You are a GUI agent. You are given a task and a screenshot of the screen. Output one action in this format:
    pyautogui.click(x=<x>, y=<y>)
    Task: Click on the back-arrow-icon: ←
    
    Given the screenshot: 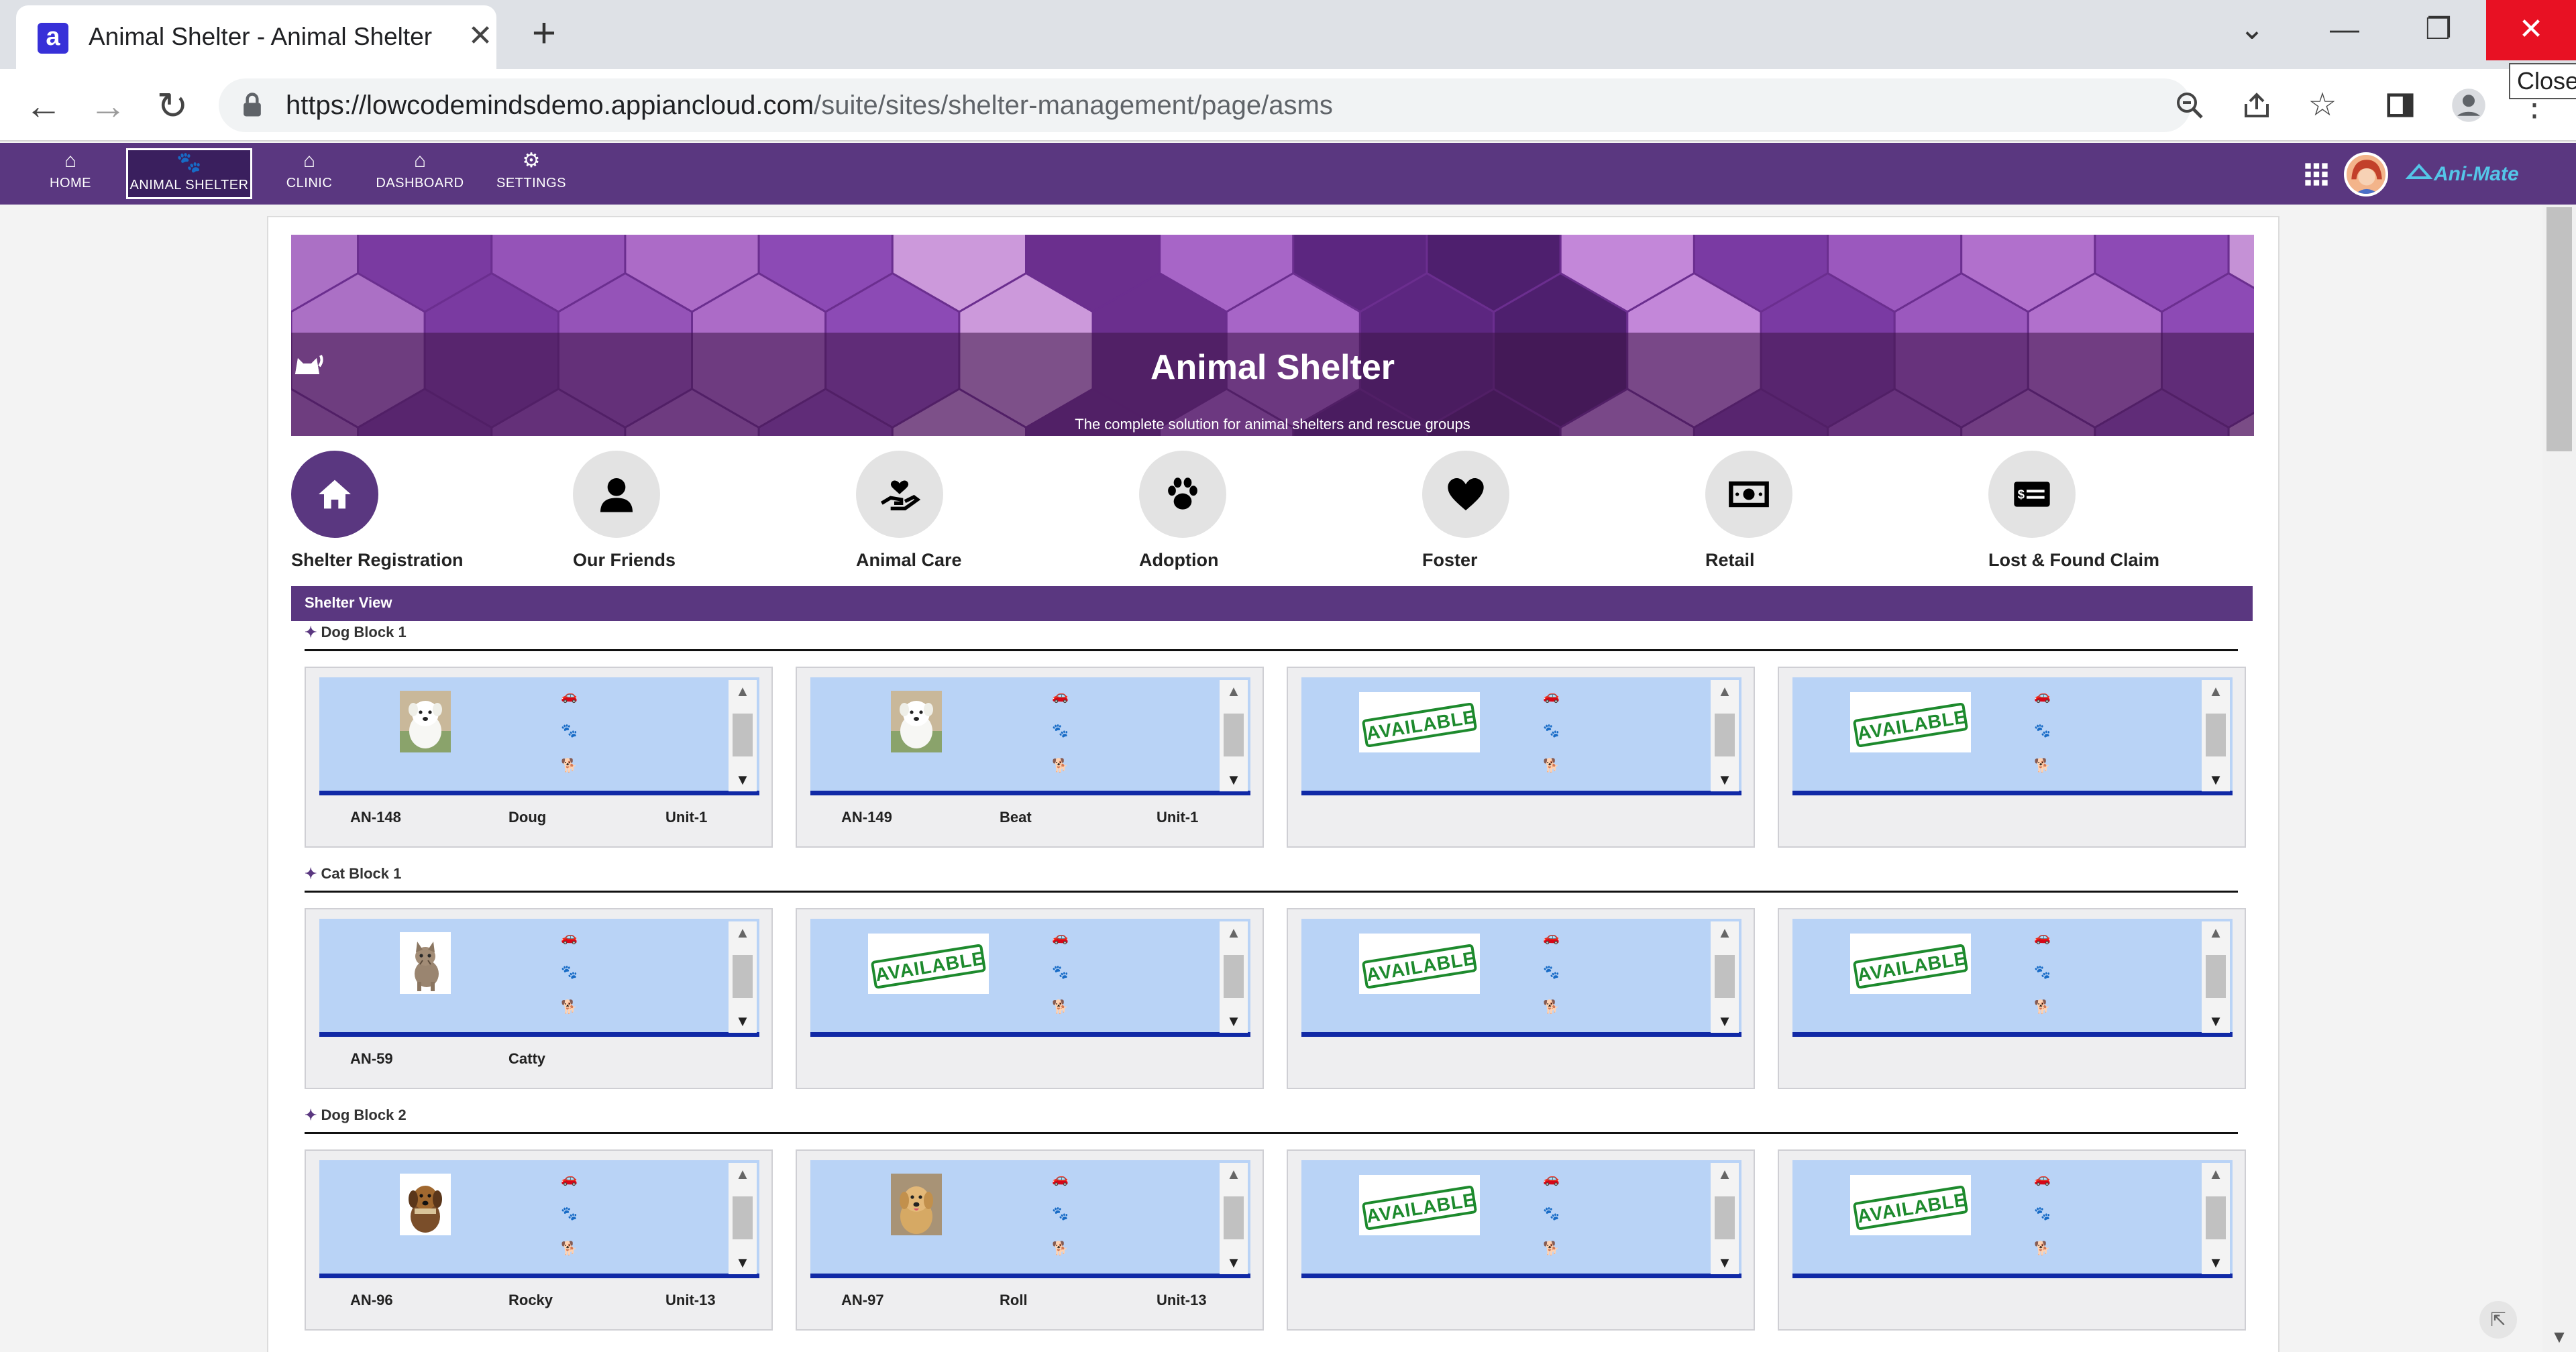 What is the action you would take?
    pyautogui.click(x=43, y=105)
    